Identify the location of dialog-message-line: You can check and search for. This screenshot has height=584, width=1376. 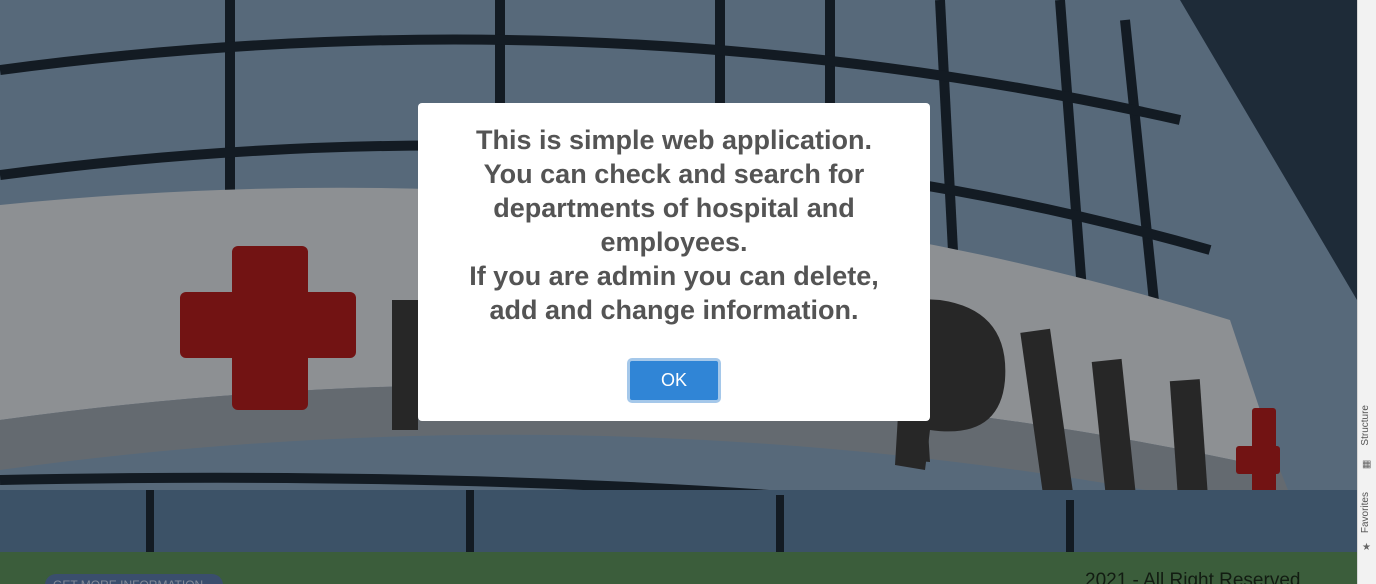
(674, 174).